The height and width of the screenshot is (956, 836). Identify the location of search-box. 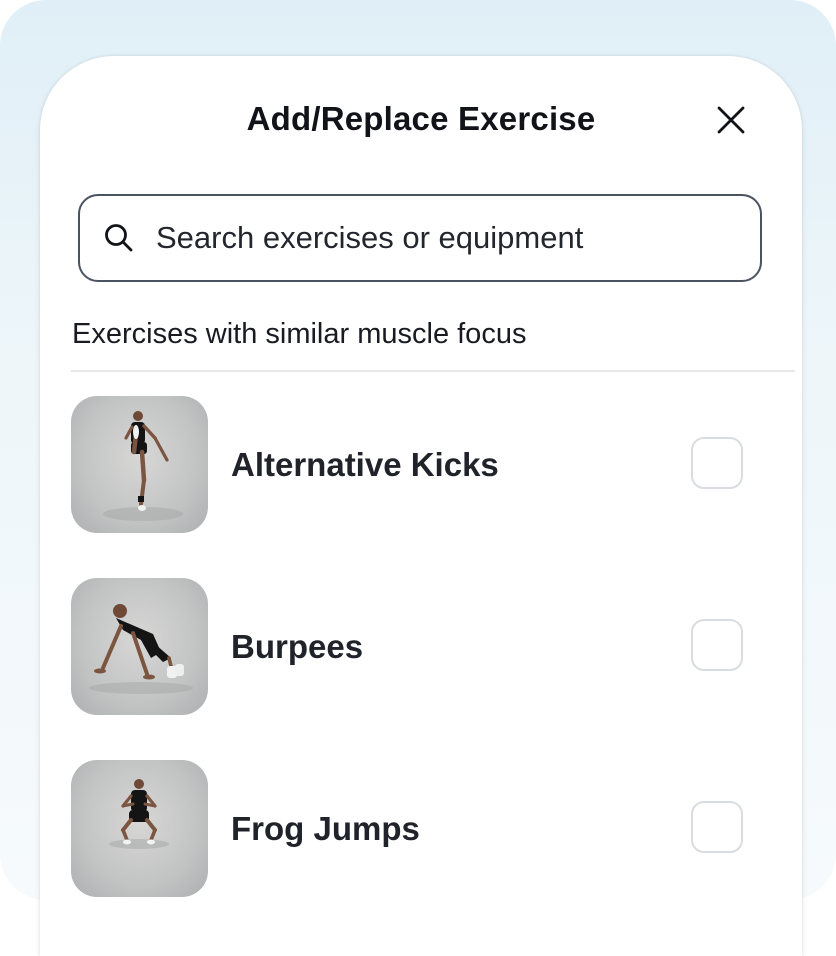
(420, 238).